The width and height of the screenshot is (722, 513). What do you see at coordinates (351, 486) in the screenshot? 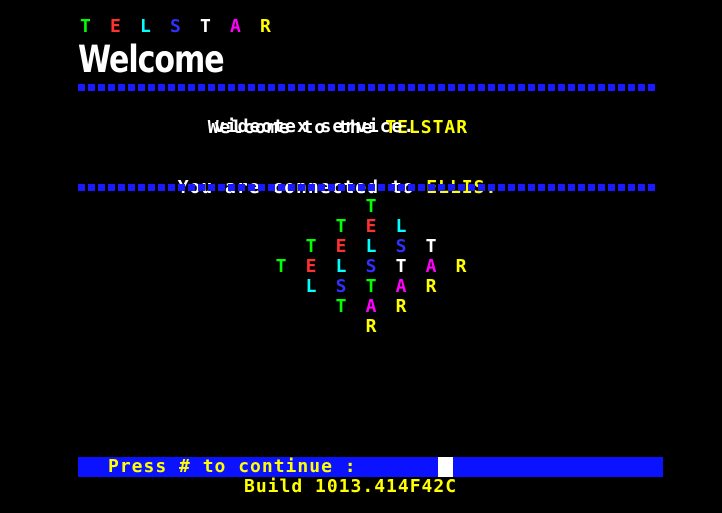
I see `build-version: Build 1013.414F42C` at bounding box center [351, 486].